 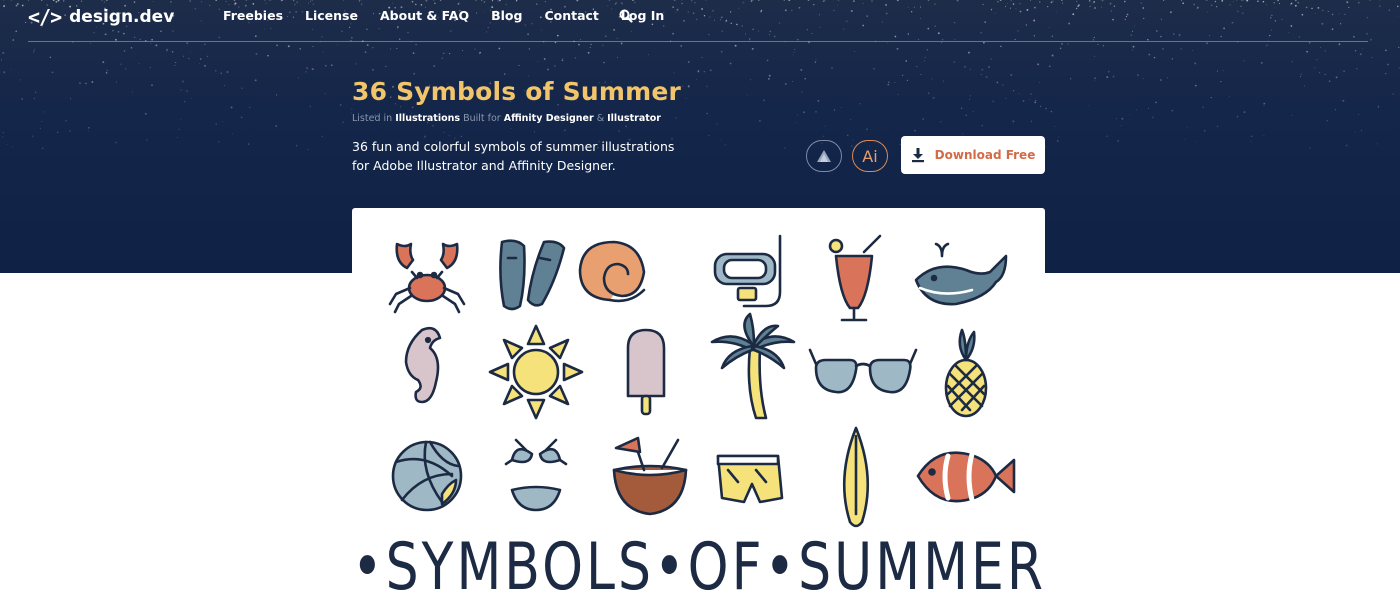 What do you see at coordinates (747, 271) in the screenshot?
I see `snorkel-mask-icon` at bounding box center [747, 271].